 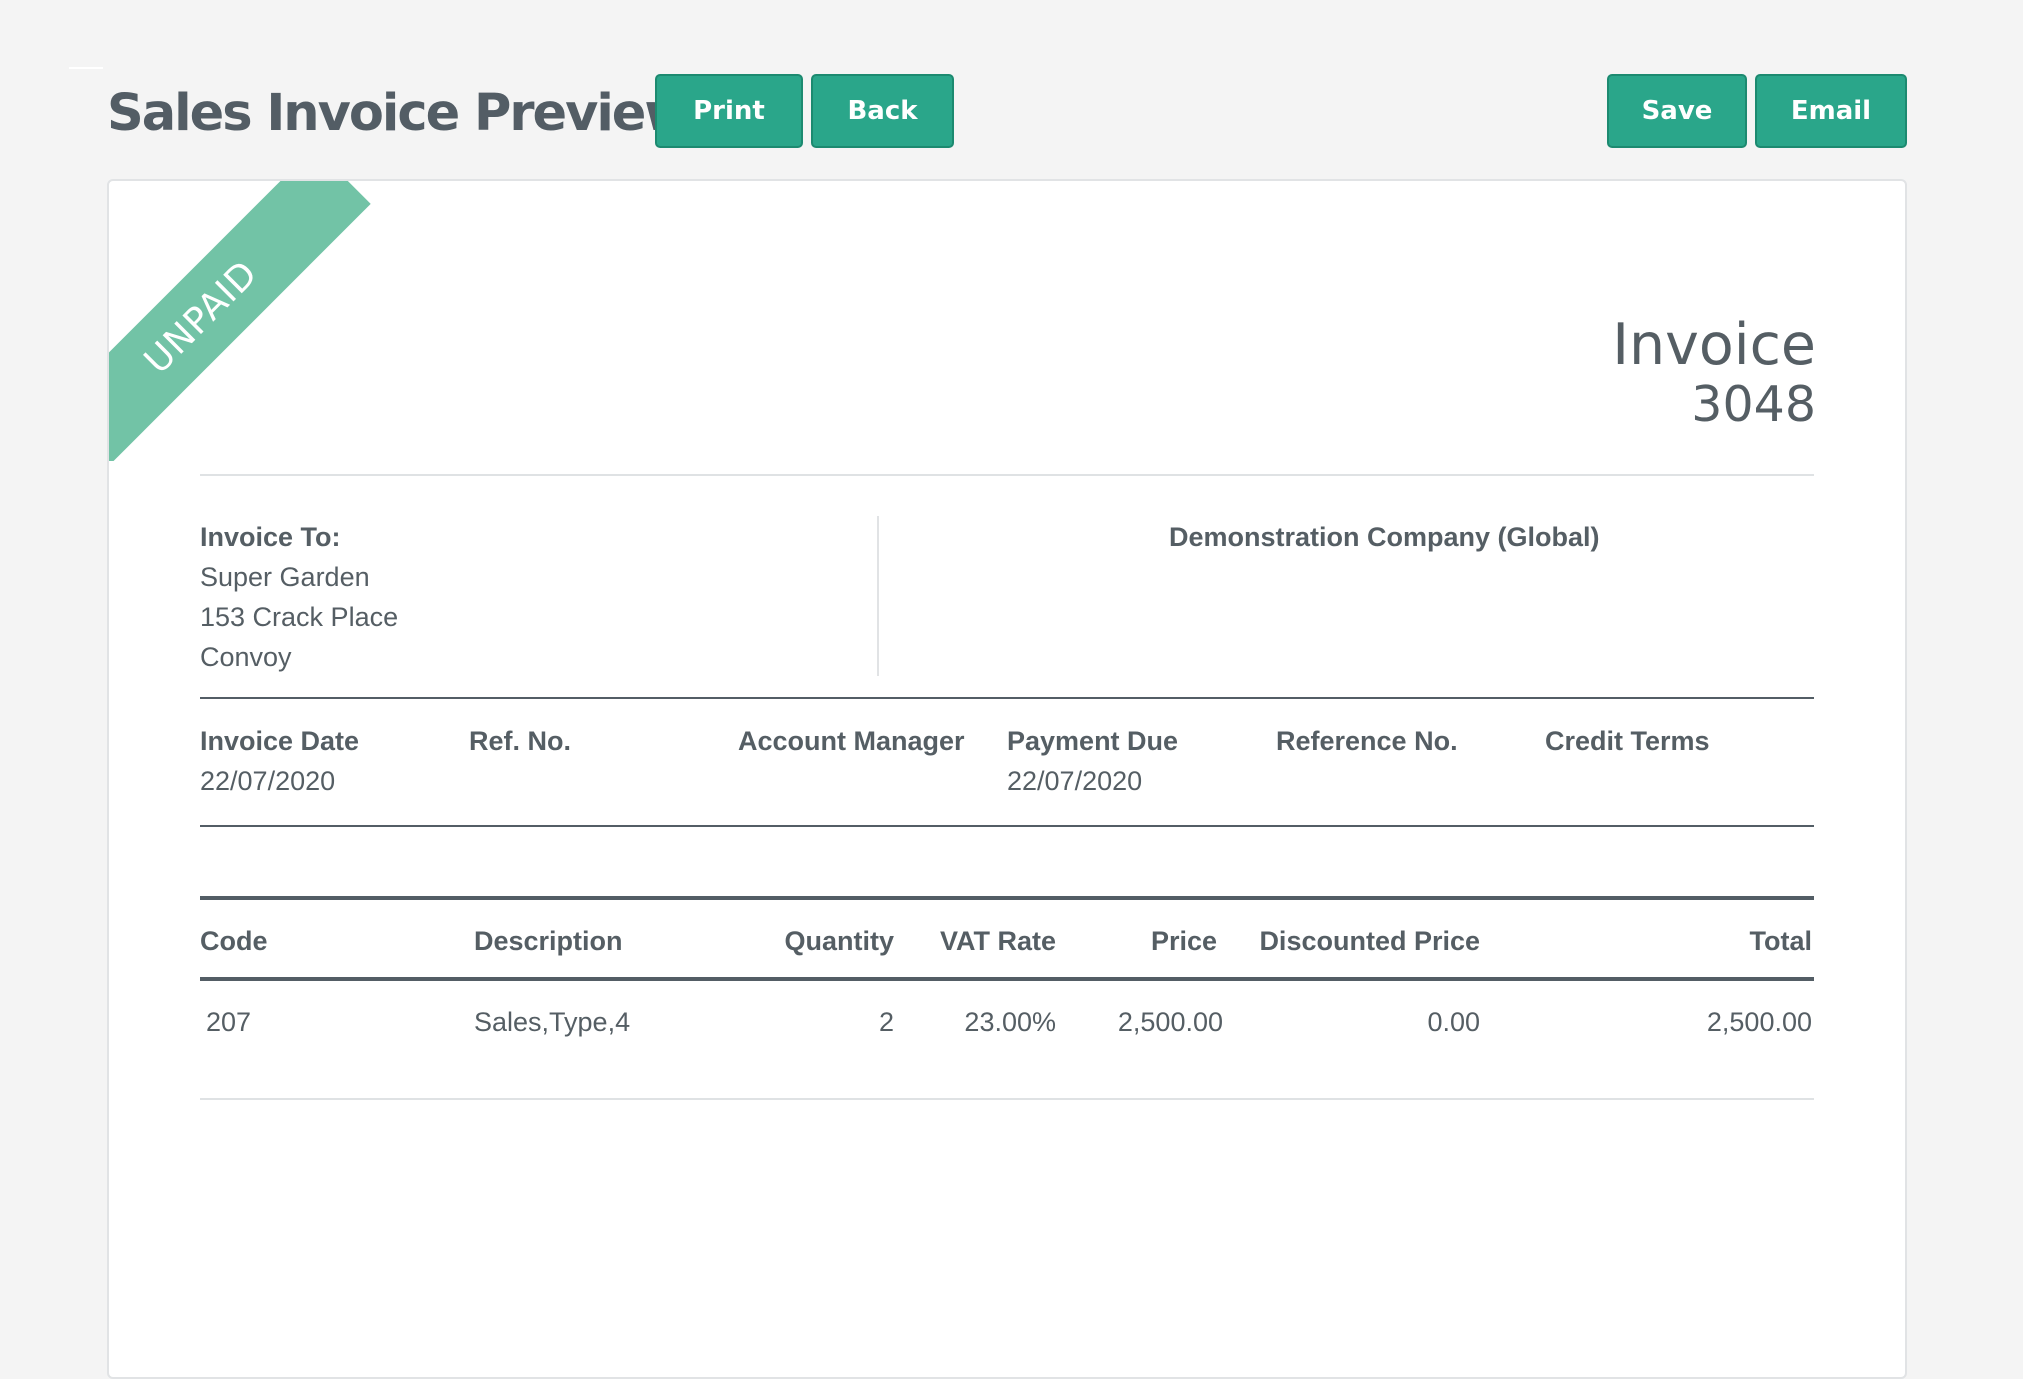 What do you see at coordinates (1384, 537) in the screenshot?
I see `company-name: Demonstration Company (Global)` at bounding box center [1384, 537].